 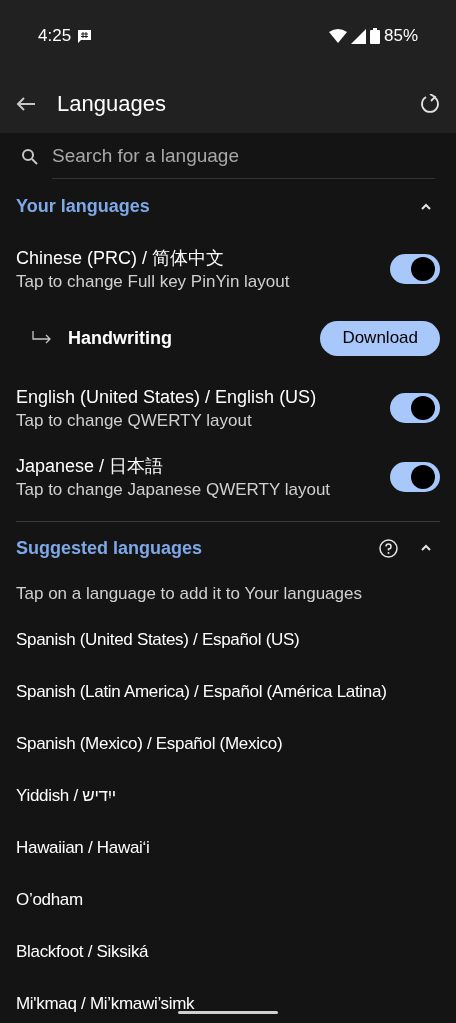 I want to click on search-field: Search for a language, so click(x=243, y=156).